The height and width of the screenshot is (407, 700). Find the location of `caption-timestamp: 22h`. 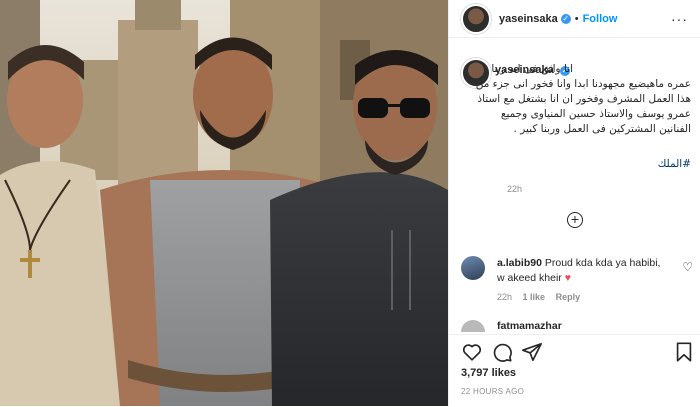

caption-timestamp: 22h is located at coordinates (514, 189).